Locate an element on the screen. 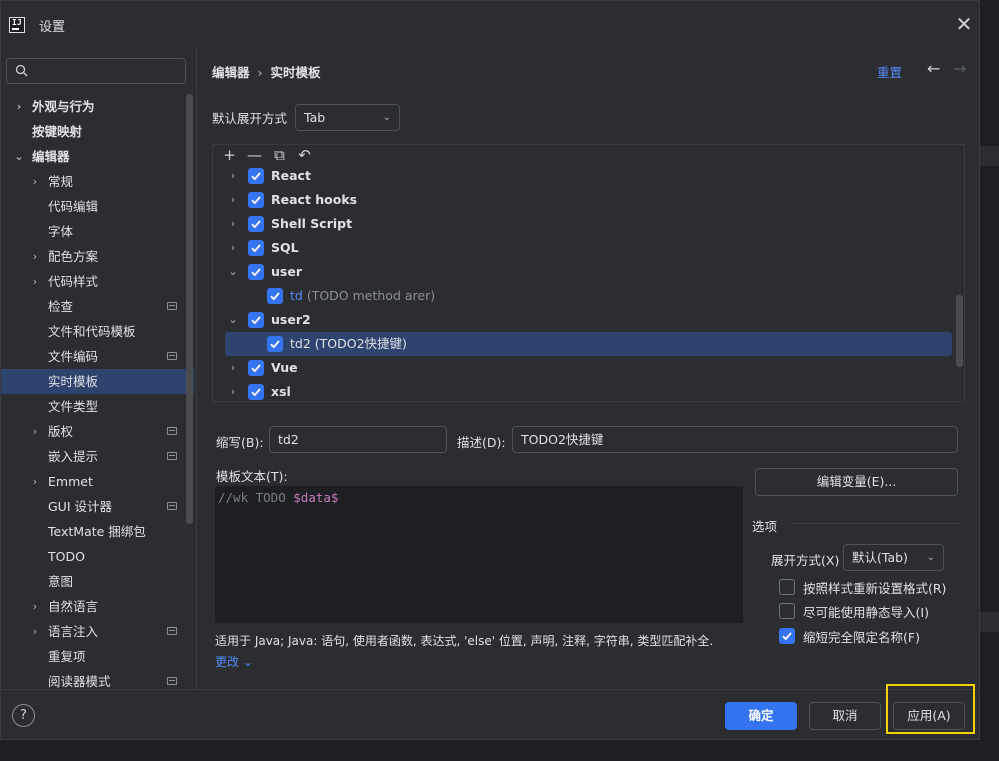 This screenshot has height=761, width=999. sidebar-item: 文件类型 is located at coordinates (97, 406).